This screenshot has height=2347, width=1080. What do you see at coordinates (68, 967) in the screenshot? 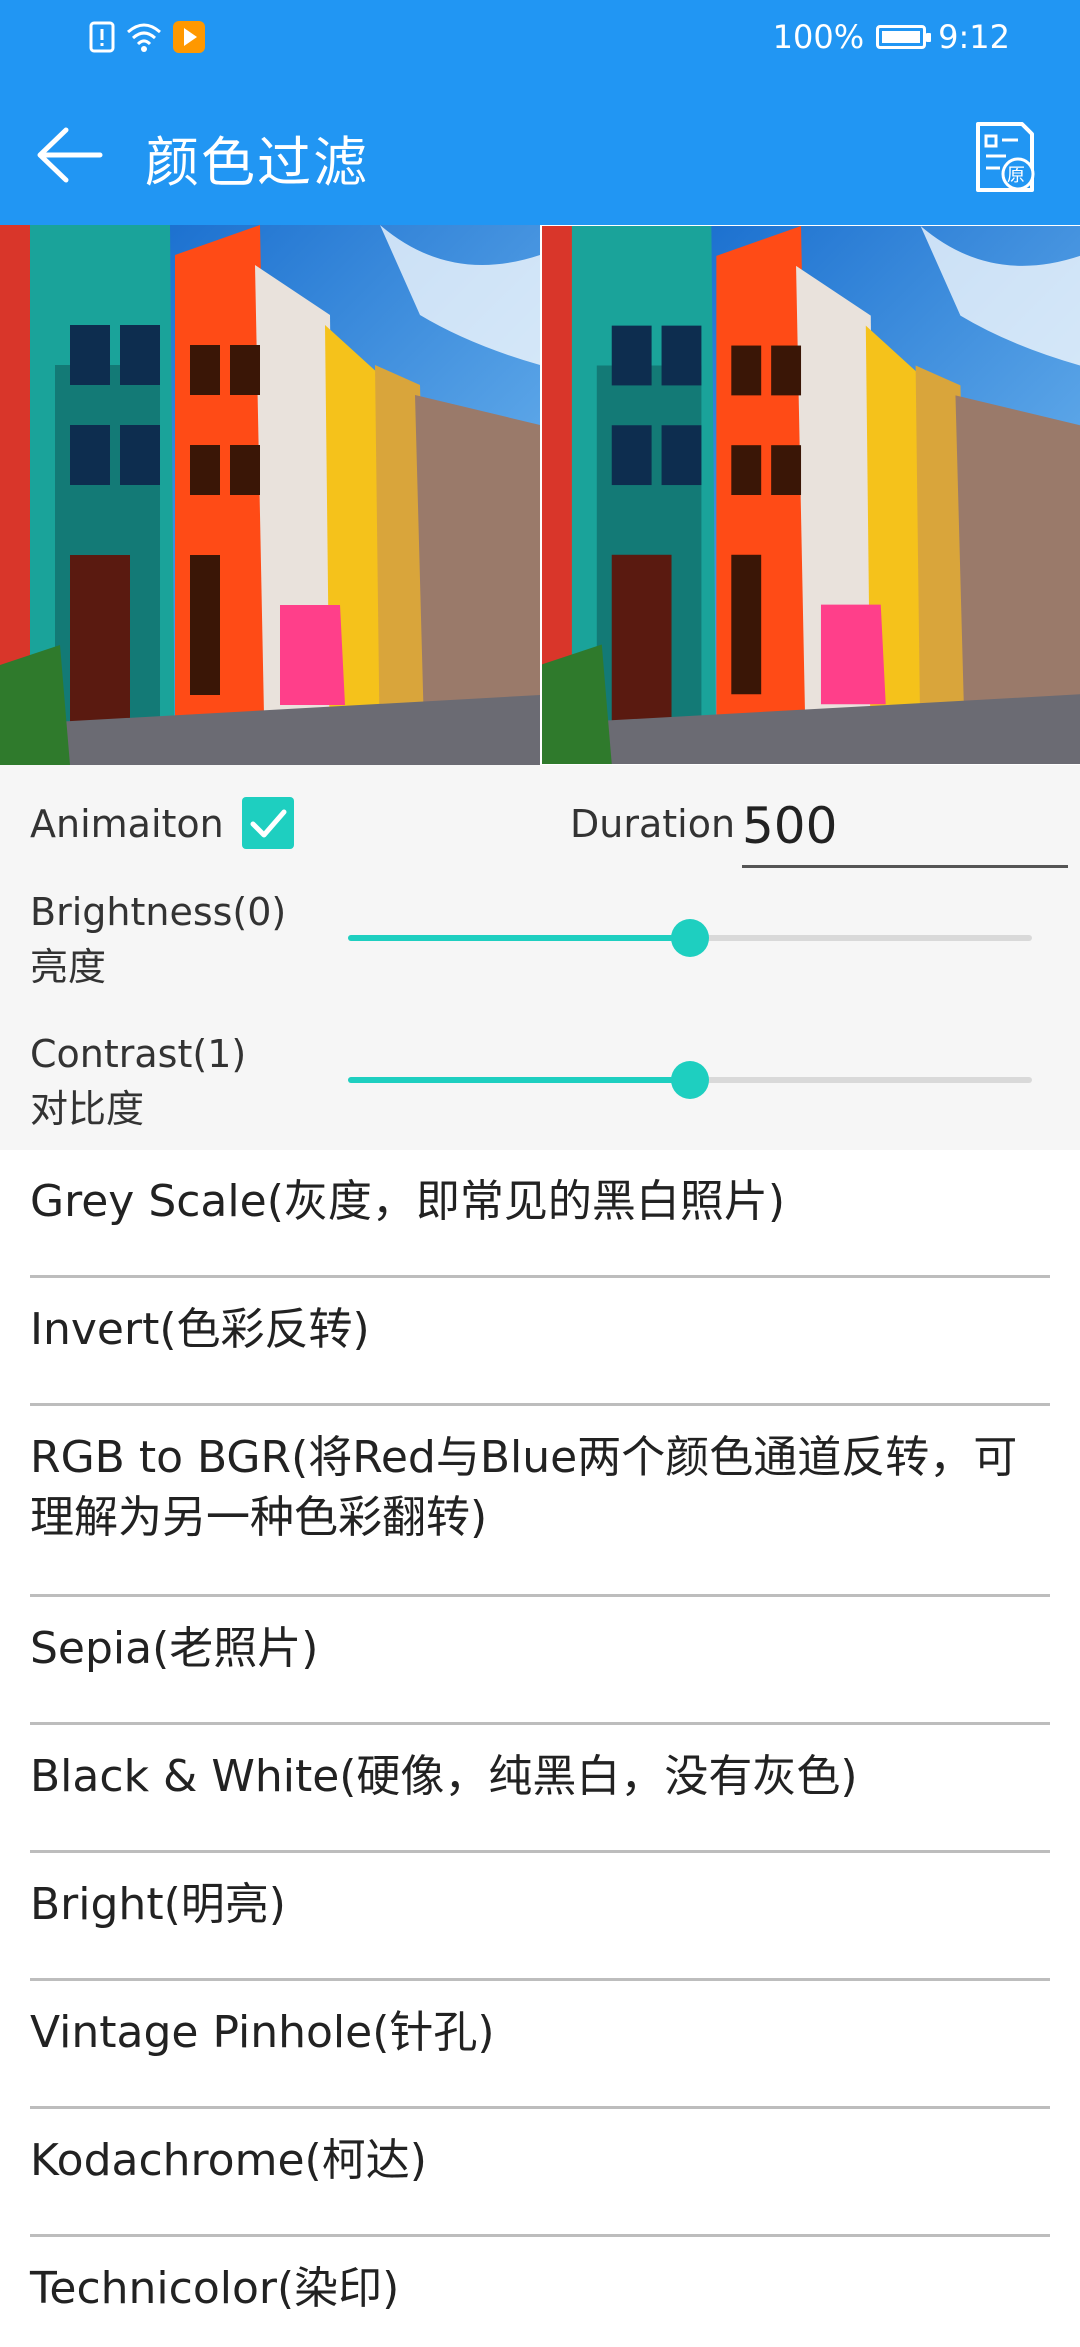
I see `brightness-label-cn: 亮度` at bounding box center [68, 967].